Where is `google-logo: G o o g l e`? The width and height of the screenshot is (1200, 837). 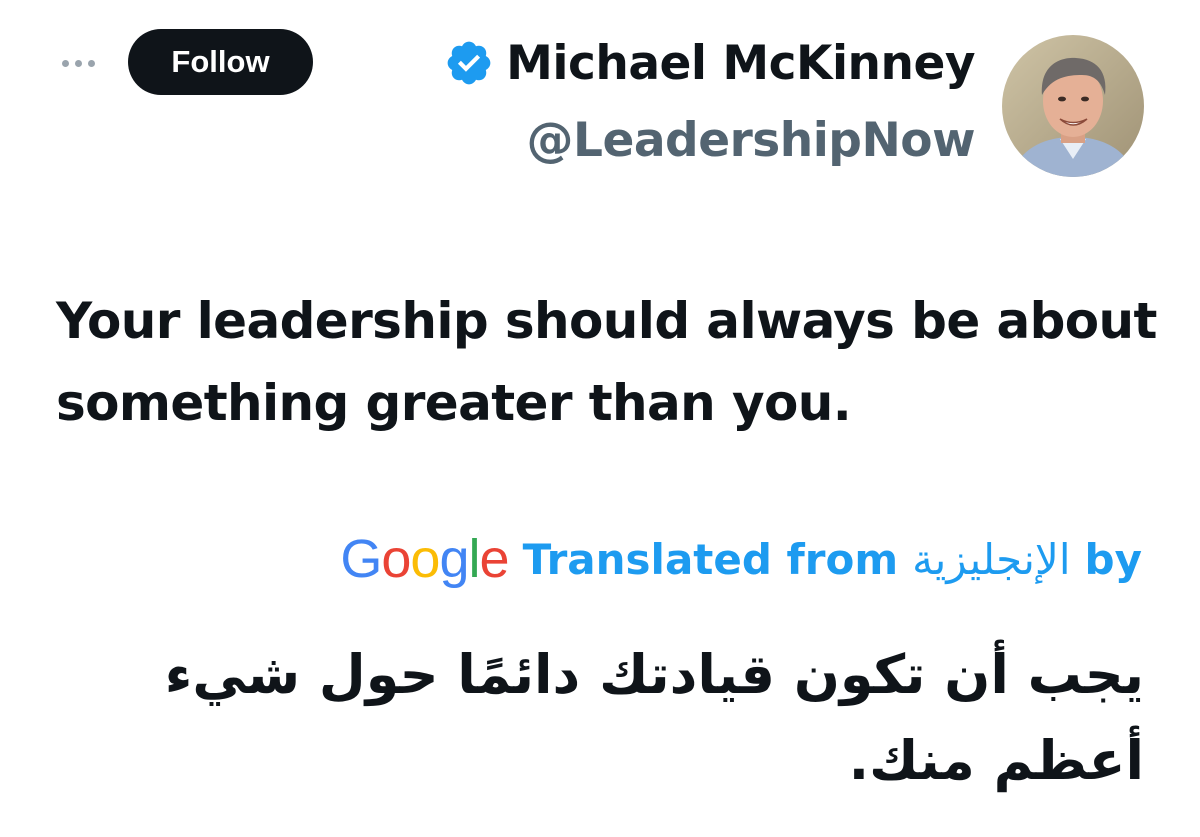 google-logo: G o o g l e is located at coordinates (425, 559).